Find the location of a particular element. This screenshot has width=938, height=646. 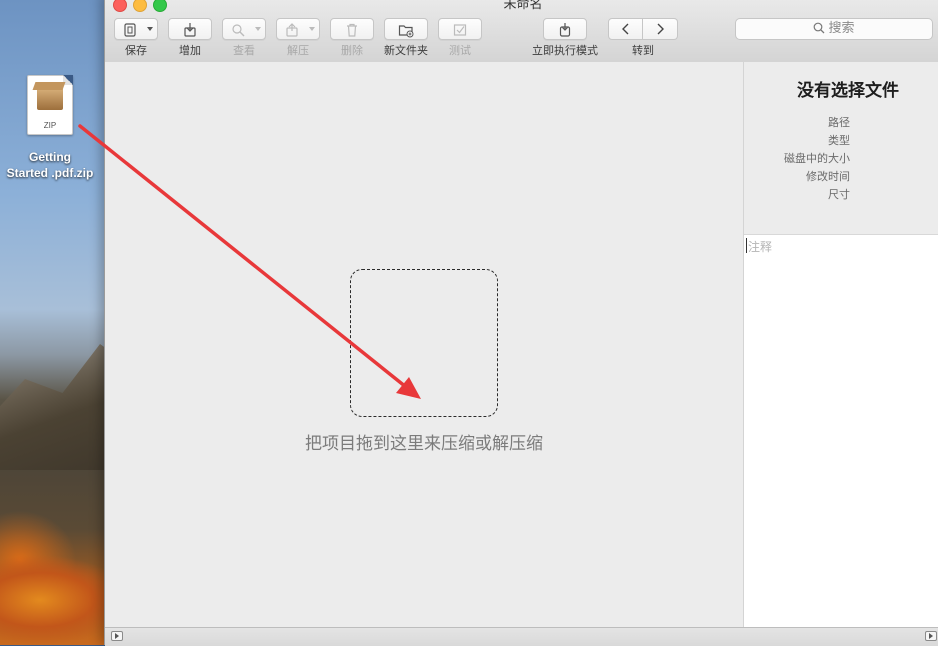

title-toolbar: 未命名 保存 增加 查看 解压 删除 新文件夹 测试 立即执行模式 转到 搜索 is located at coordinates (521, 31).